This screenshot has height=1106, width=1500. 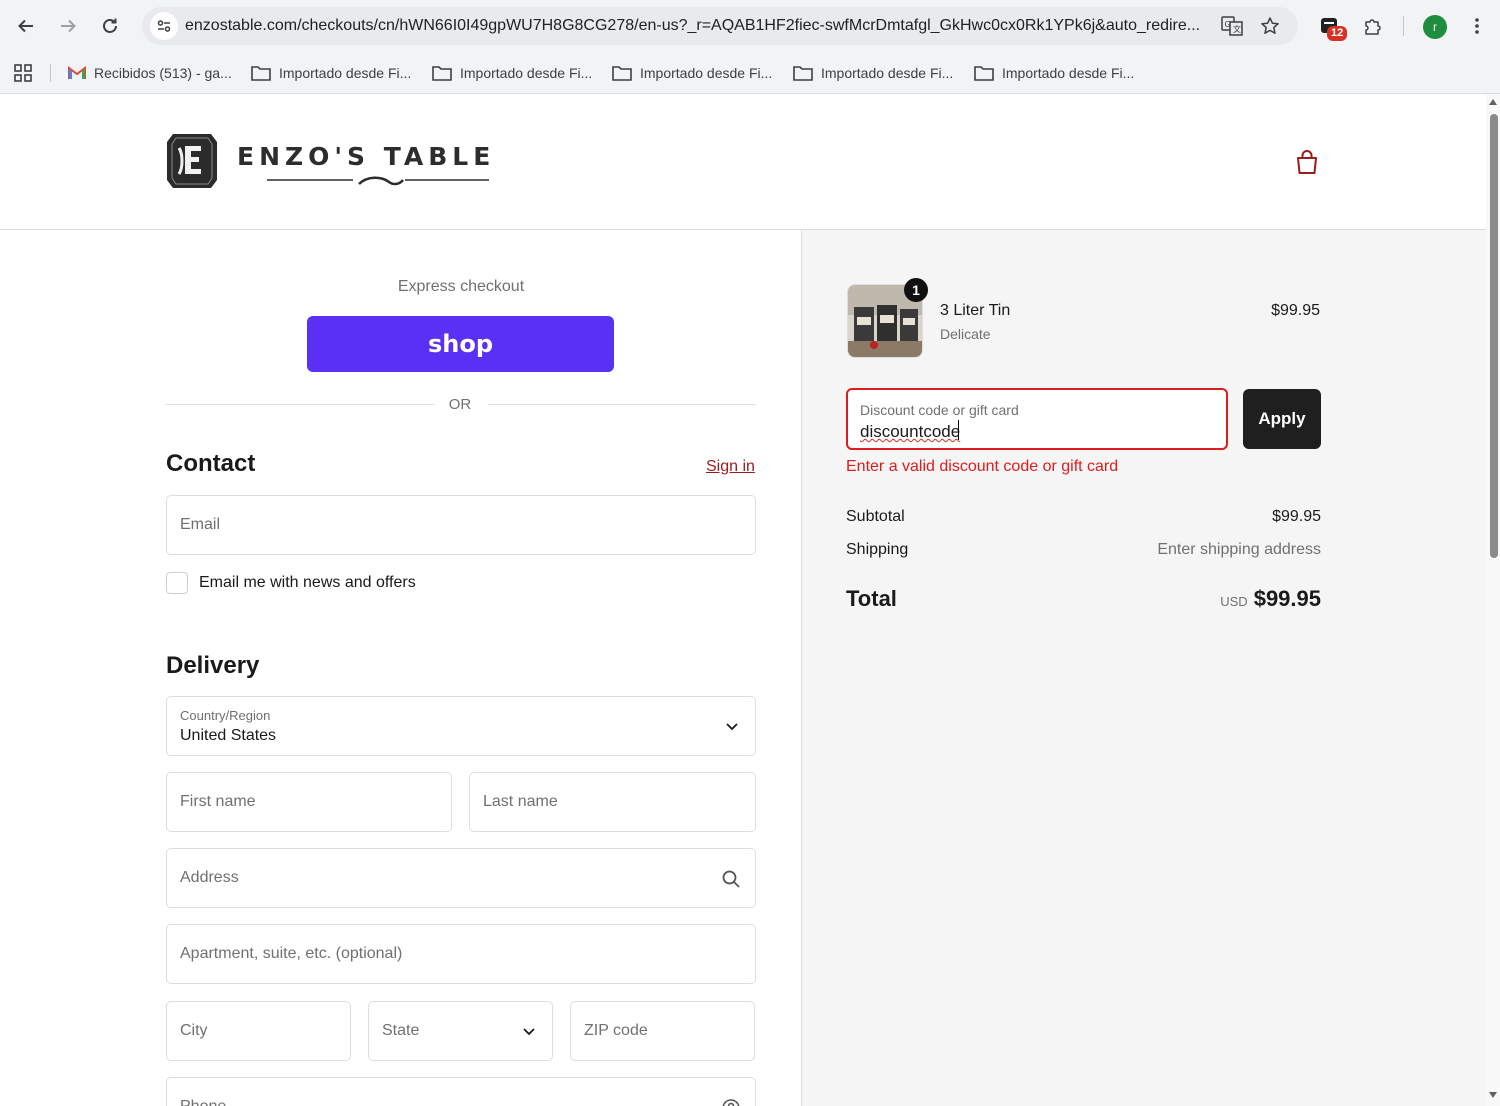 I want to click on help-circle-icon, so click(x=731, y=1102).